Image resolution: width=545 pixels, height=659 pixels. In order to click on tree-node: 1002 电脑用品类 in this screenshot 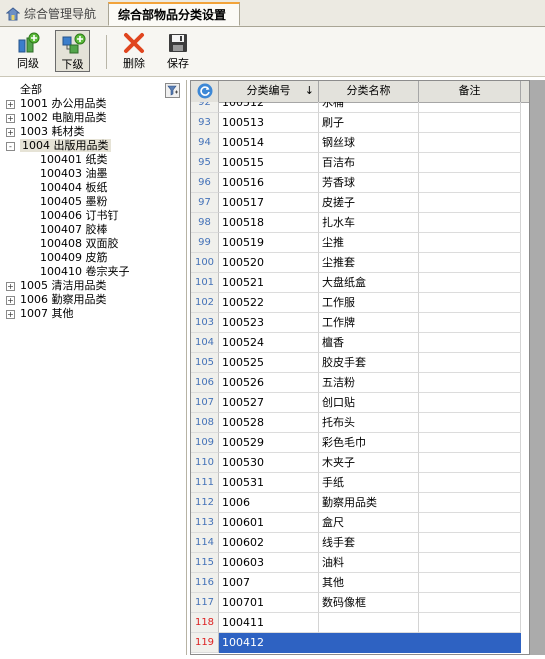, I will do `click(63, 118)`.